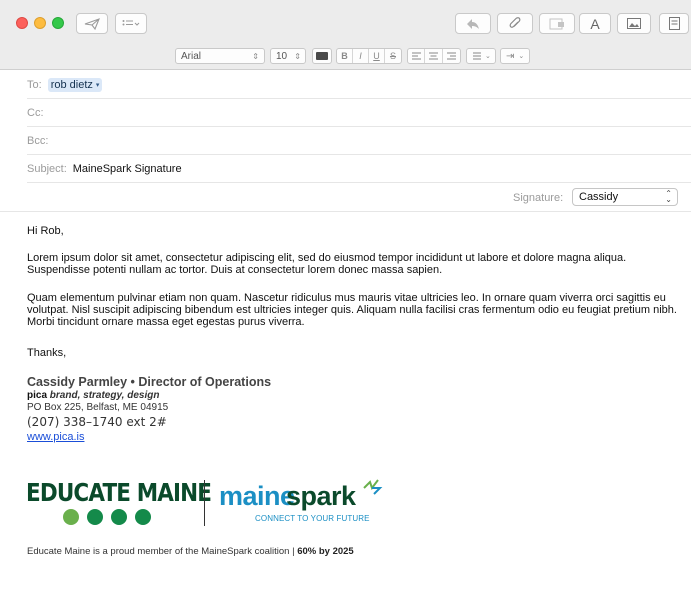 The width and height of the screenshot is (691, 591). What do you see at coordinates (47, 168) in the screenshot?
I see `subject-label: Subject:` at bounding box center [47, 168].